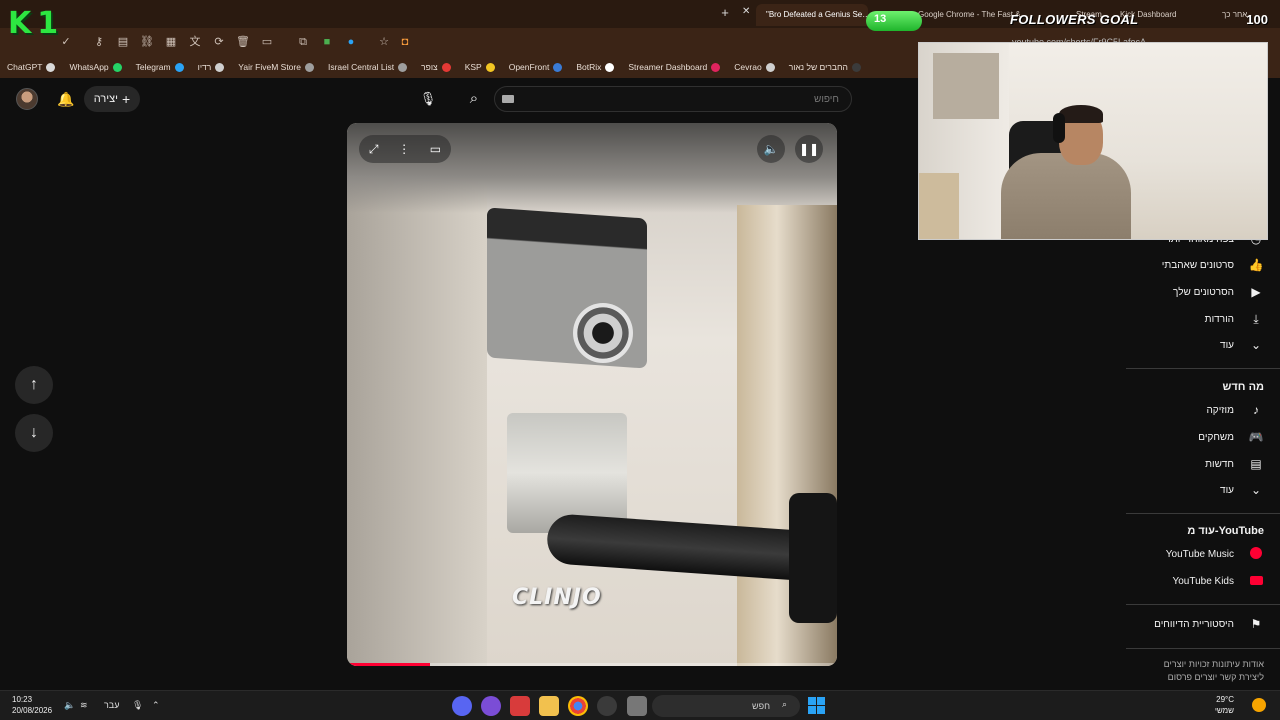  Describe the element at coordinates (809, 149) in the screenshot. I see `pause-icon: ❚❚` at that location.